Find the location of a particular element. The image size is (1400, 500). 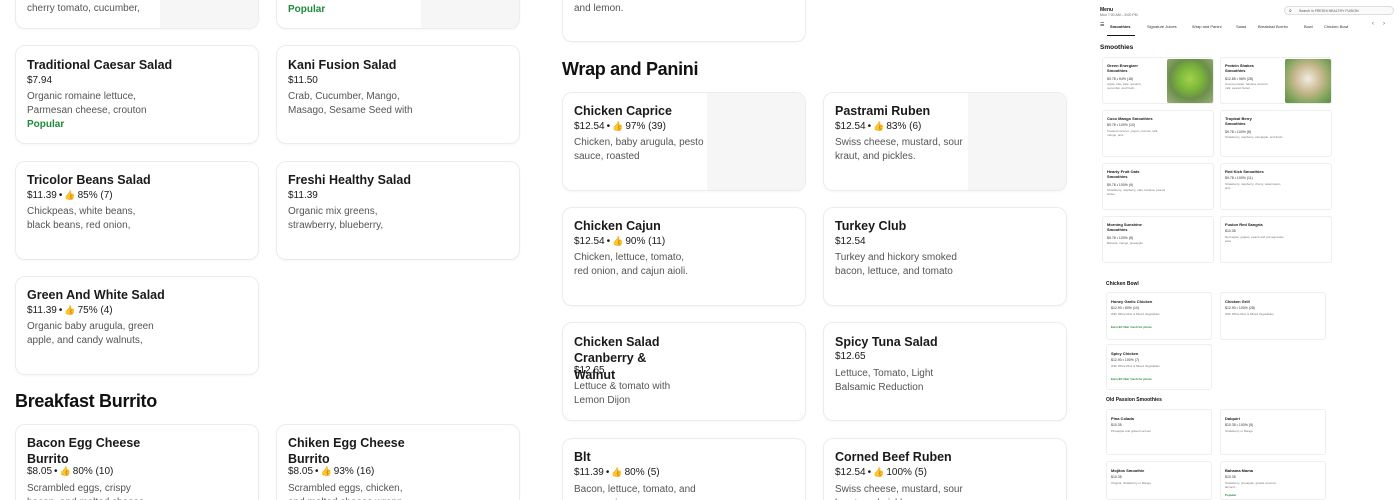

hours-text: Mon 7:00 AM – 5:00 PM is located at coordinates (1119, 15).